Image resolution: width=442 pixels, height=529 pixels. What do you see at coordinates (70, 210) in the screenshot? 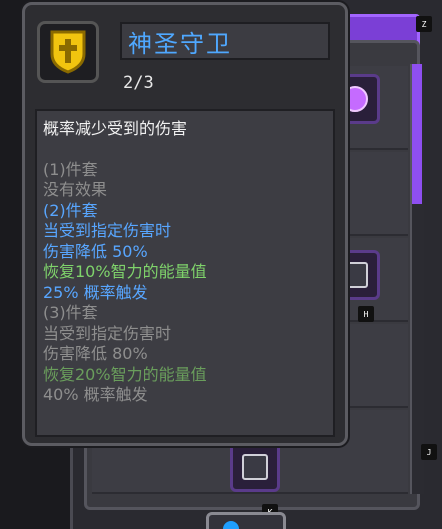
I see `tier-header: (2)件套` at bounding box center [70, 210].